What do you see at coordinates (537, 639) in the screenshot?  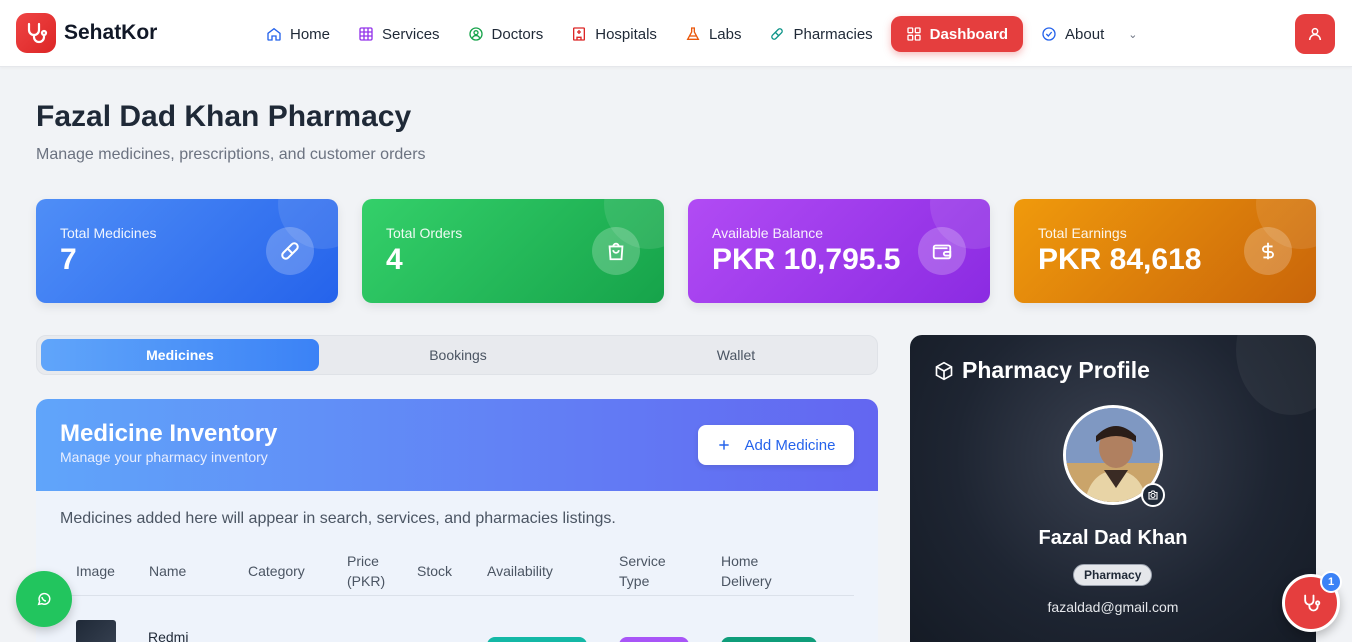 I see `availability-badge` at bounding box center [537, 639].